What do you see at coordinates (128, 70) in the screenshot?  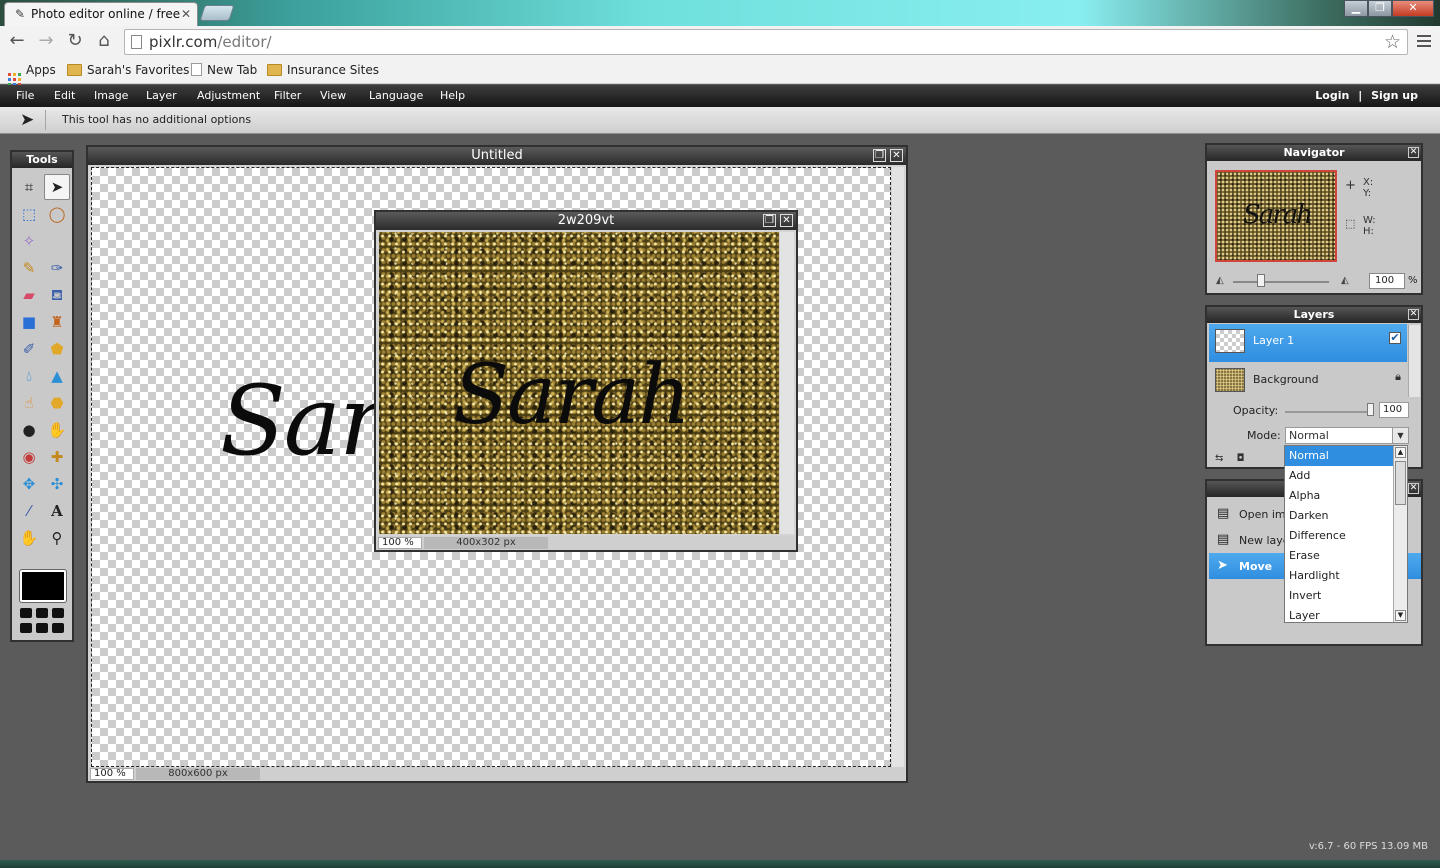 I see `bookmark-sarahs-favorites: Sarah's Favorites` at bounding box center [128, 70].